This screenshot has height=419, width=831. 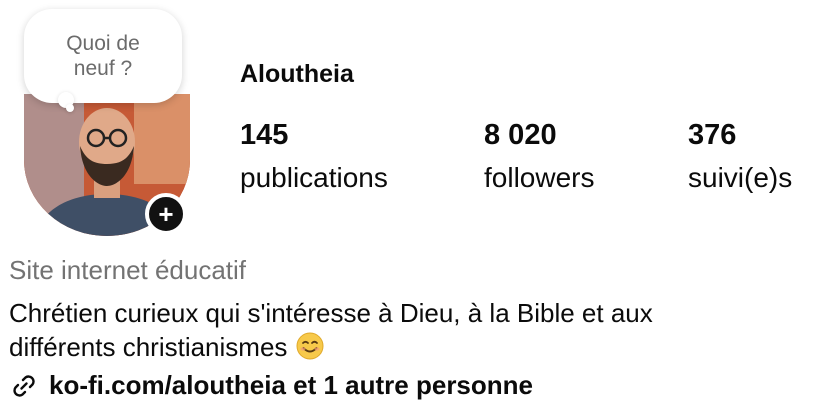 I want to click on note-placeholder-line1: Quoi de, so click(x=103, y=43).